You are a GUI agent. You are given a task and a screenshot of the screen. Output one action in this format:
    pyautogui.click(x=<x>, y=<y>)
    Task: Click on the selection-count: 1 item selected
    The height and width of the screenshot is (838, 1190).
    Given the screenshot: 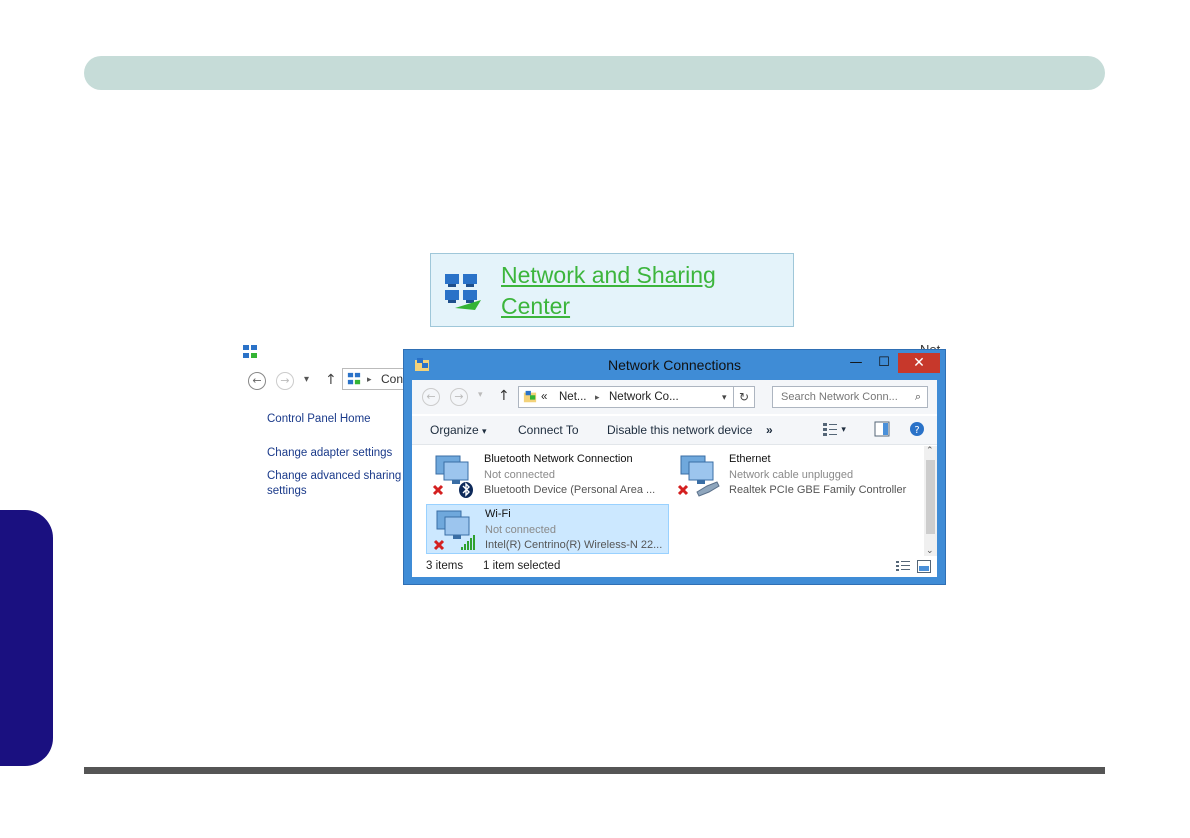 What is the action you would take?
    pyautogui.click(x=522, y=566)
    